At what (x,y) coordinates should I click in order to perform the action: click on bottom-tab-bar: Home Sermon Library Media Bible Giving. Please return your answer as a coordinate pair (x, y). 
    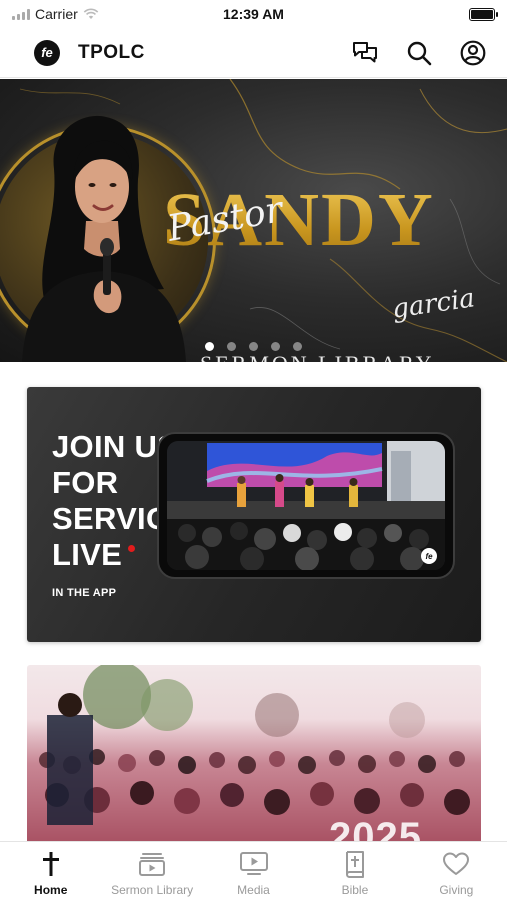
    Looking at the image, I should click on (253, 870).